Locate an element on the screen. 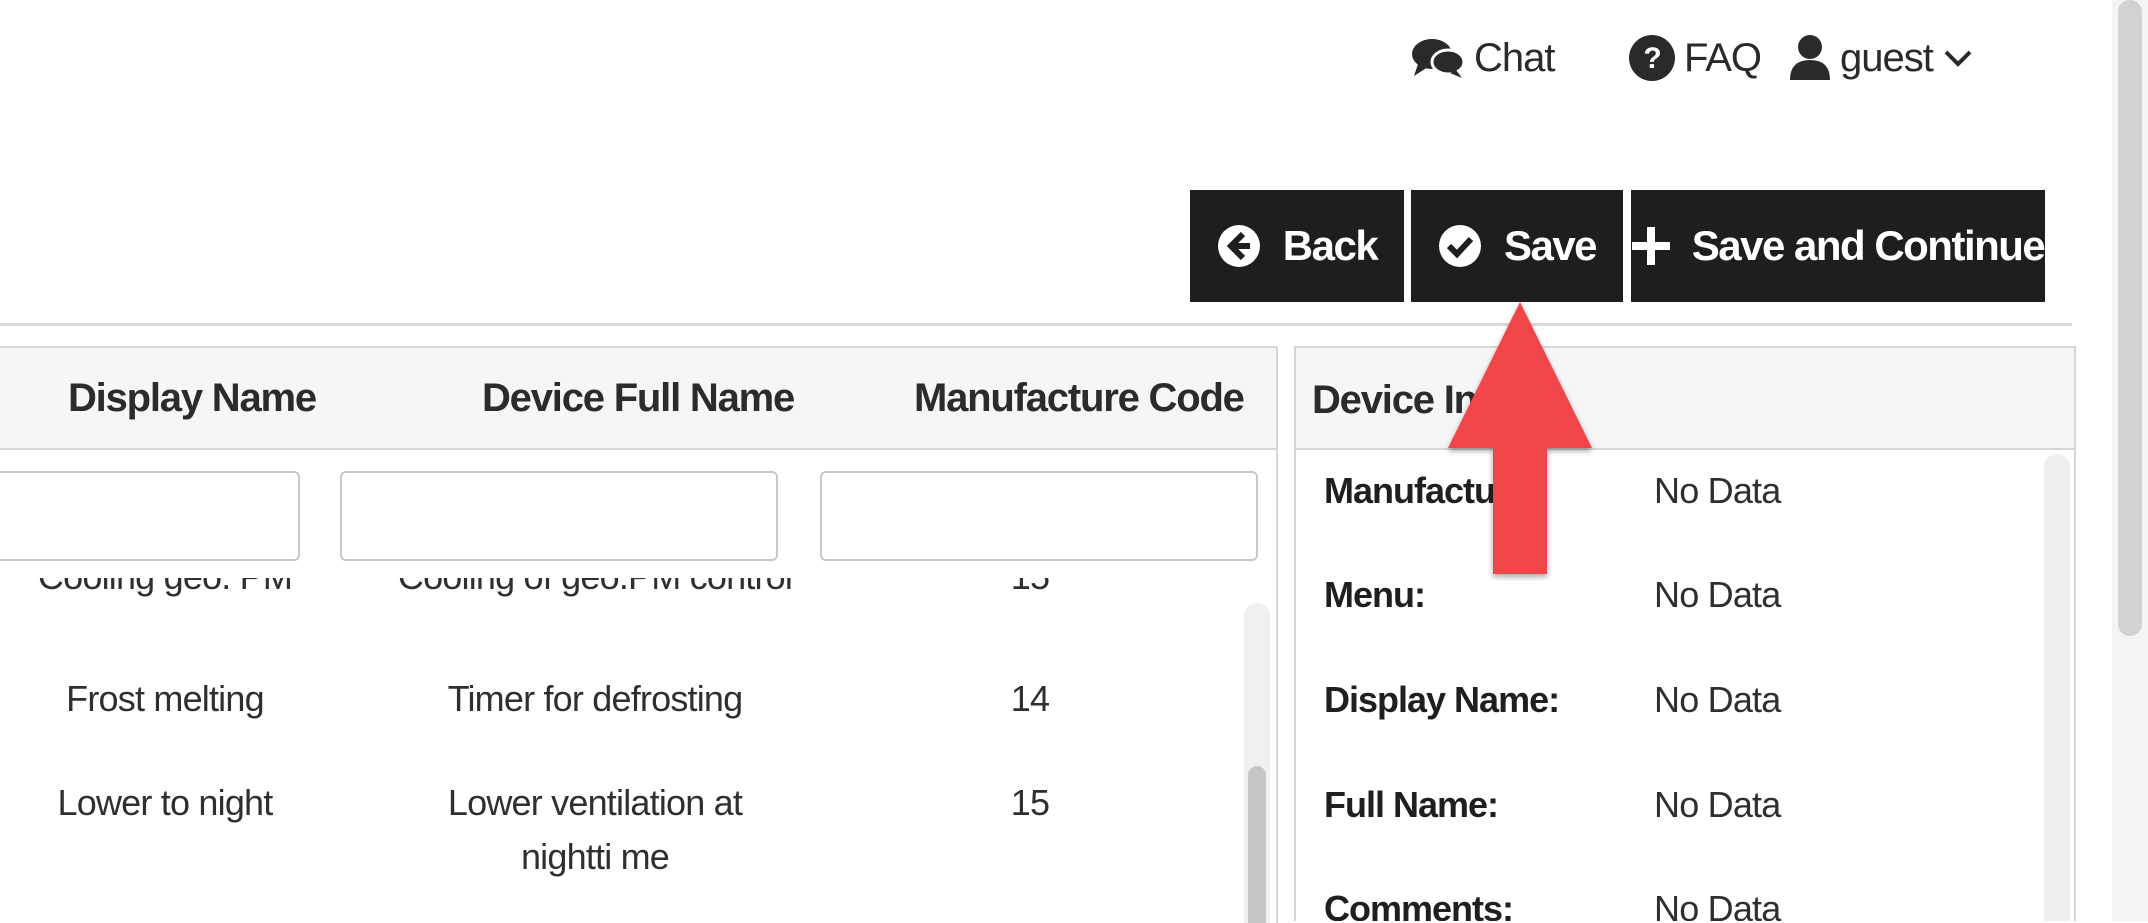 This screenshot has width=2148, height=923. cell-display-name: Frost melting is located at coordinates (165, 698).